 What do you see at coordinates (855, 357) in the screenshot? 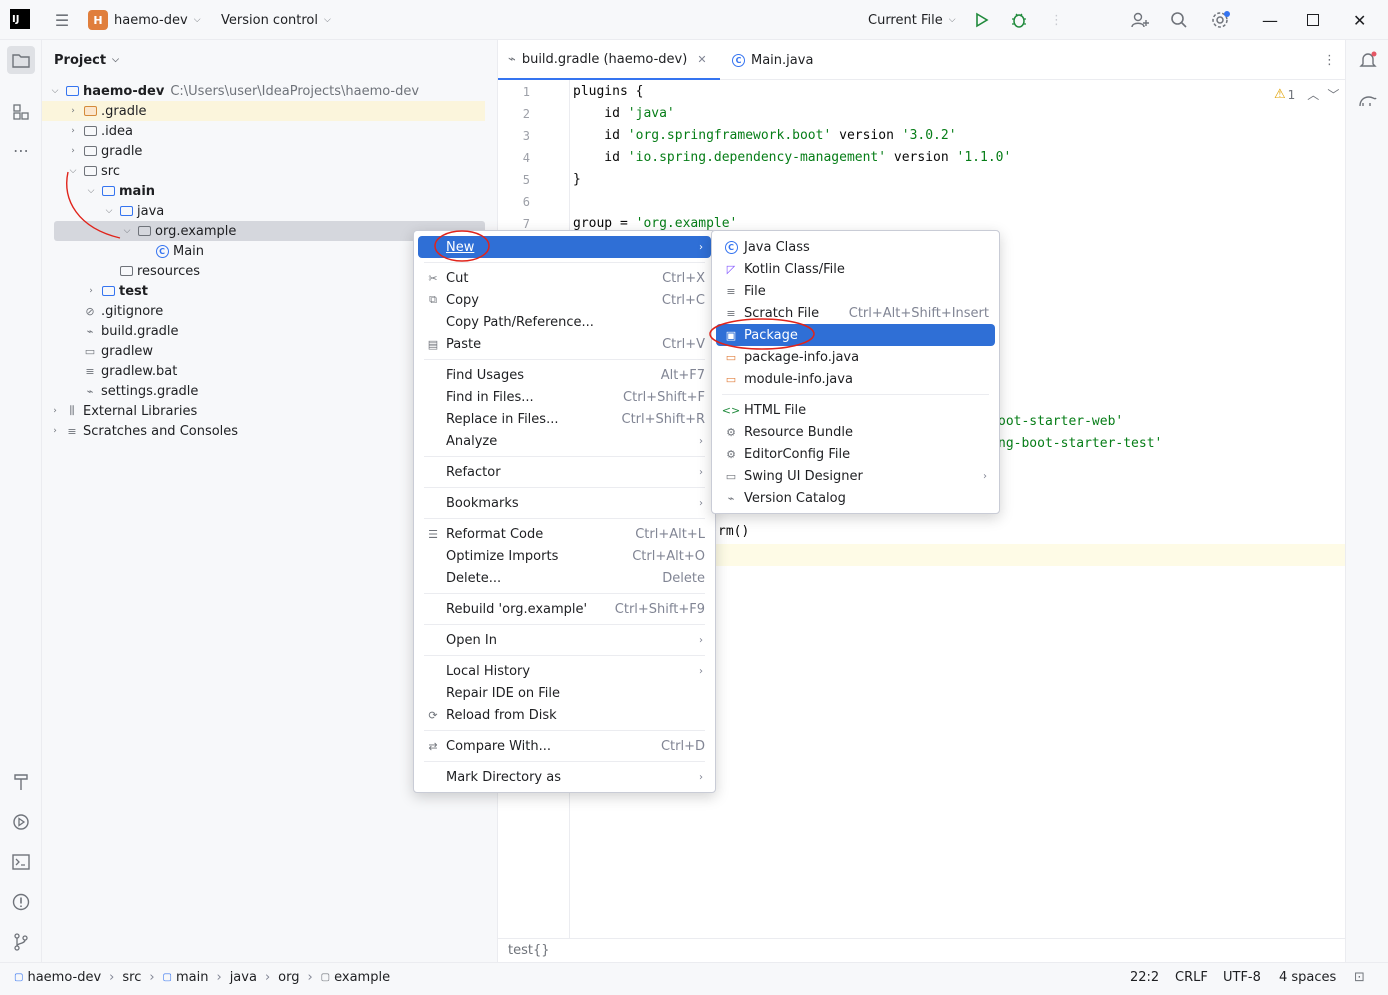
I see `menu-item-package-info: ▭ package-info.java` at bounding box center [855, 357].